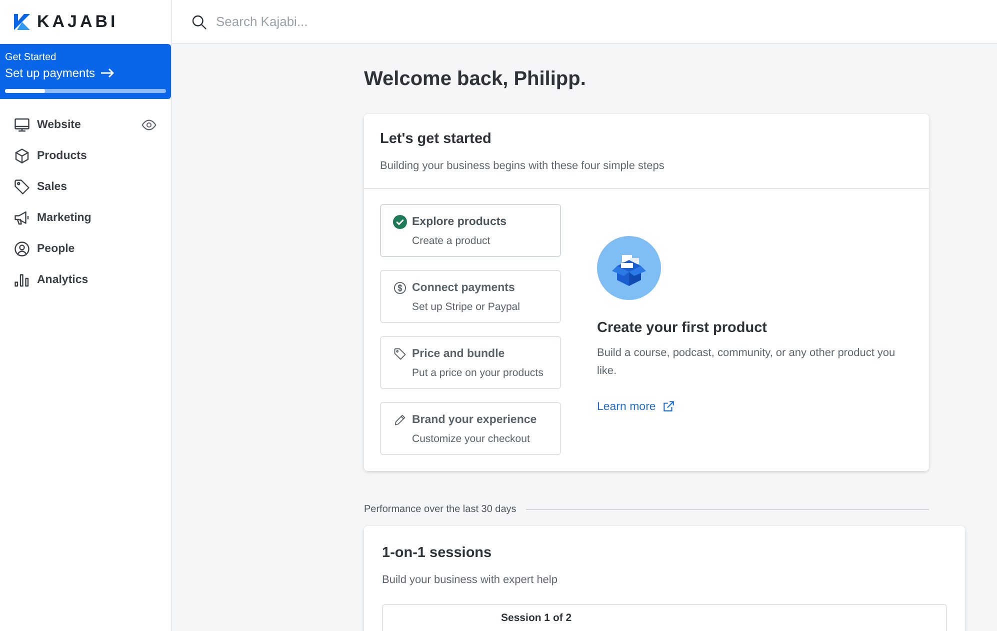  Describe the element at coordinates (471, 439) in the screenshot. I see `step-subtitle: Customize your checkout` at that location.